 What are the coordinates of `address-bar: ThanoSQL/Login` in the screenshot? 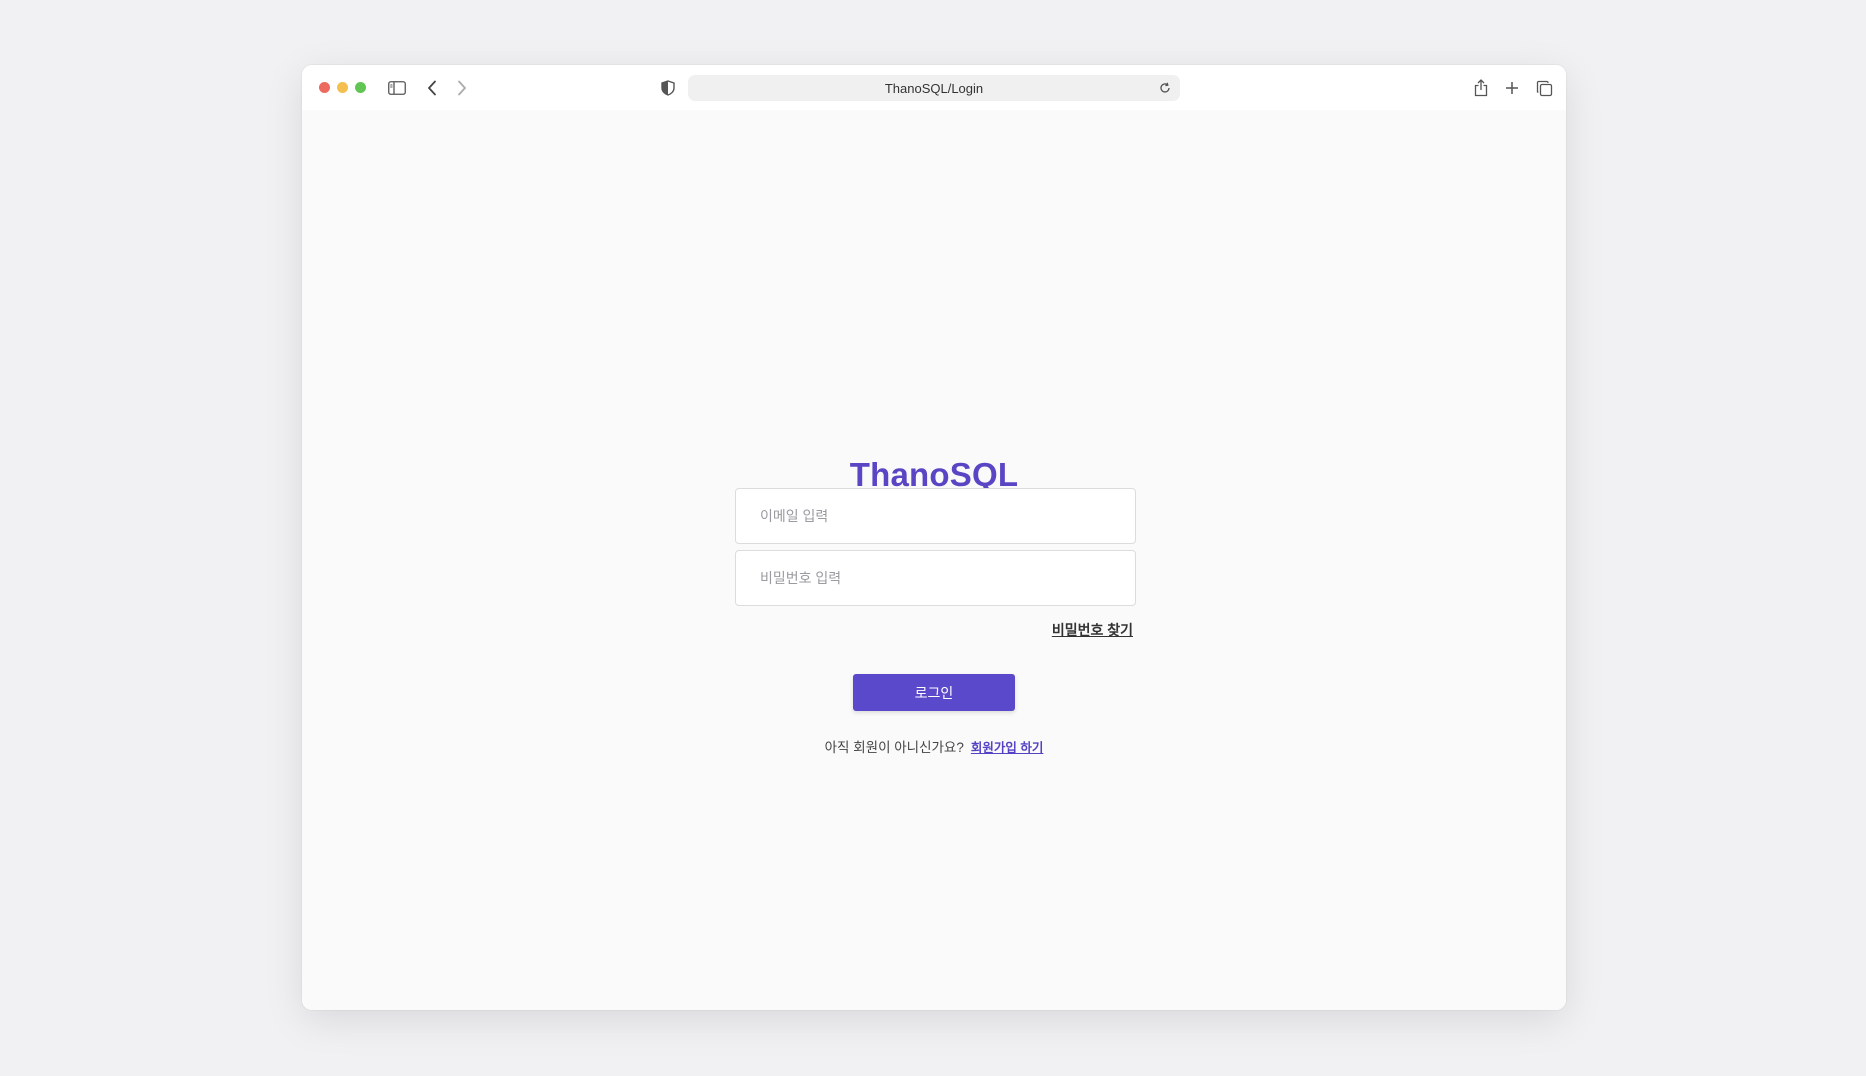 It's located at (934, 88).